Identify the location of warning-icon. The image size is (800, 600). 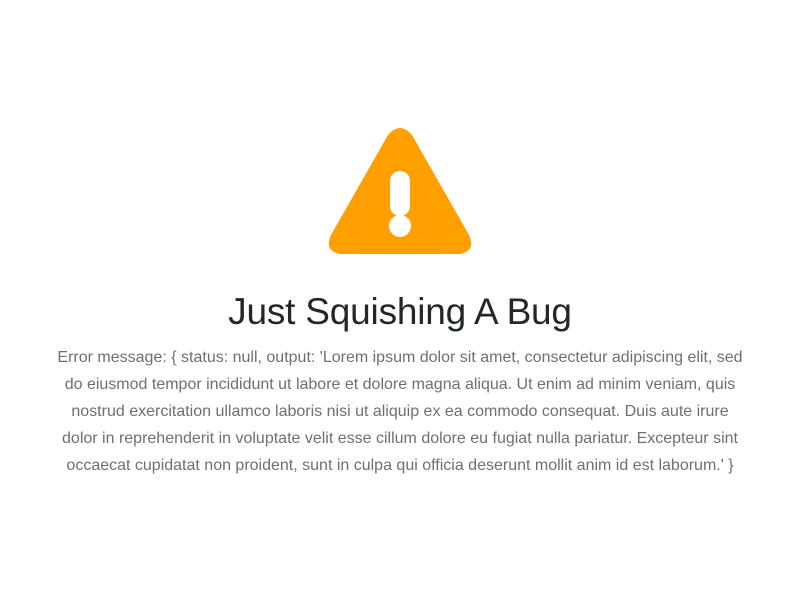
(400, 192).